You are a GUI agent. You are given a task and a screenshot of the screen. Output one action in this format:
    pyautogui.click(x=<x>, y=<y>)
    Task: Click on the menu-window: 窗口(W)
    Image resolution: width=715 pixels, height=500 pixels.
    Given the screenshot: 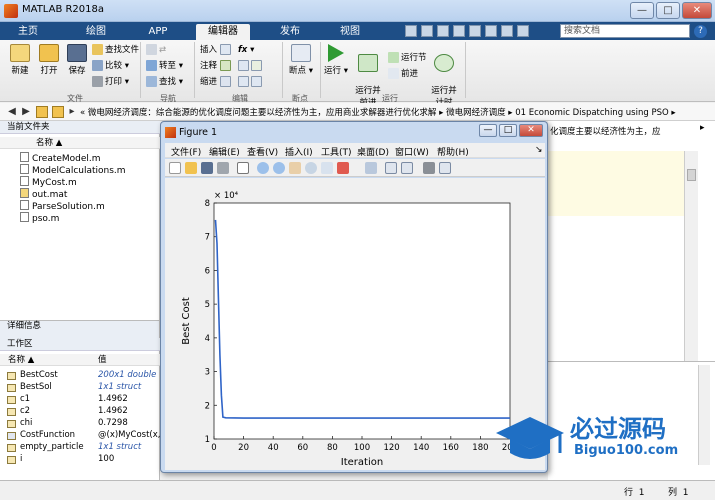 What is the action you would take?
    pyautogui.click(x=412, y=151)
    